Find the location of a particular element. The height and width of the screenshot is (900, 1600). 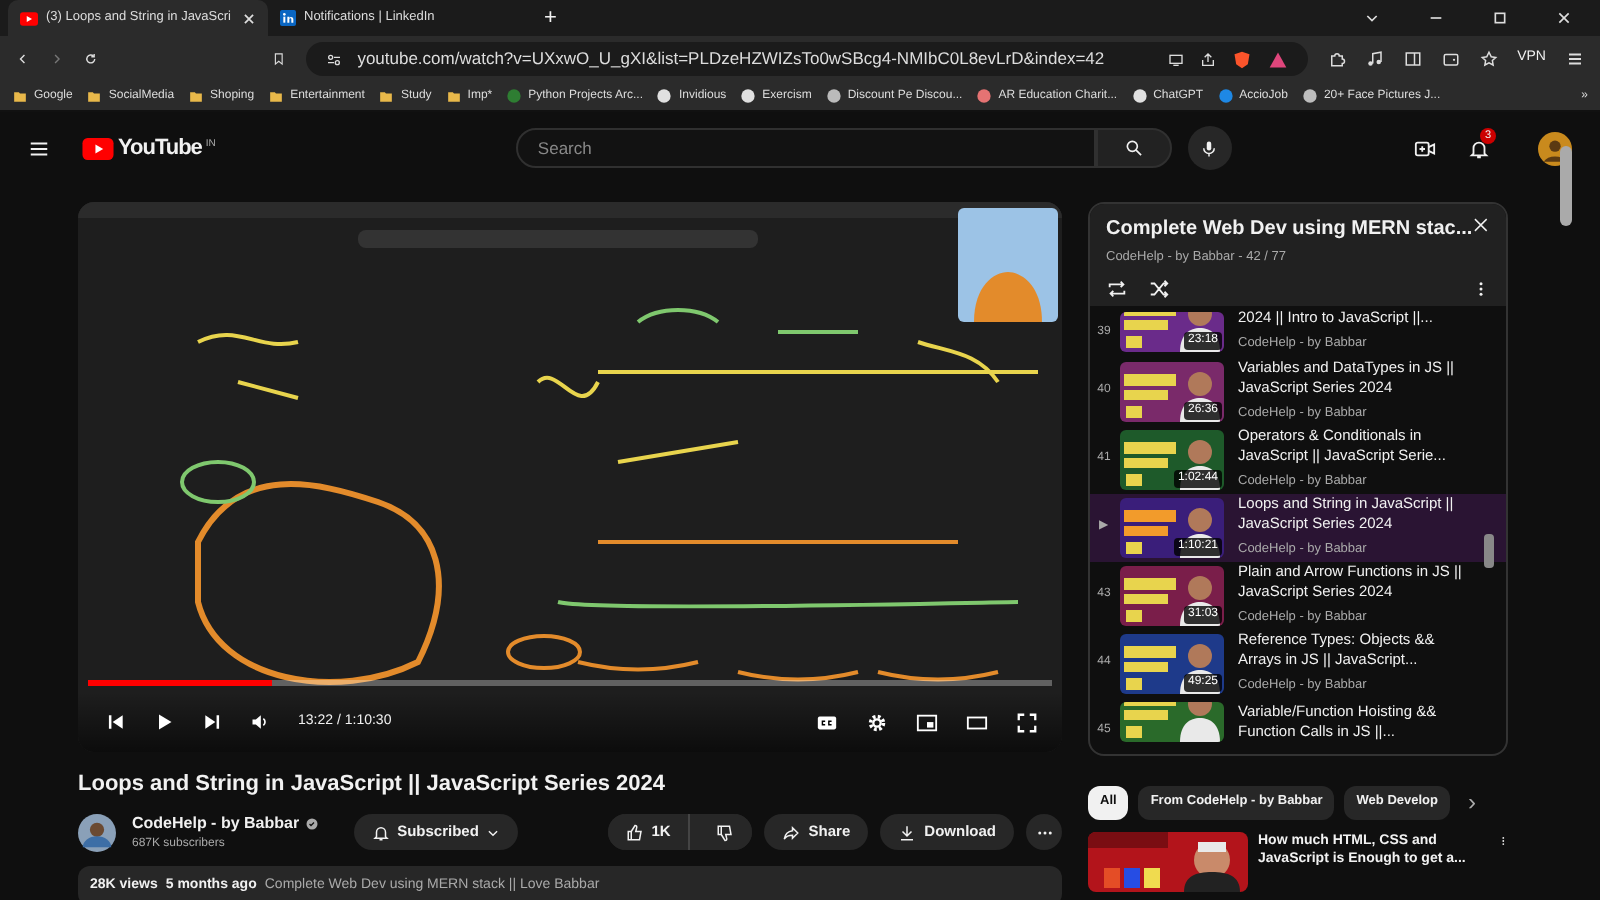

thumbs-up-icon is located at coordinates (634, 832).